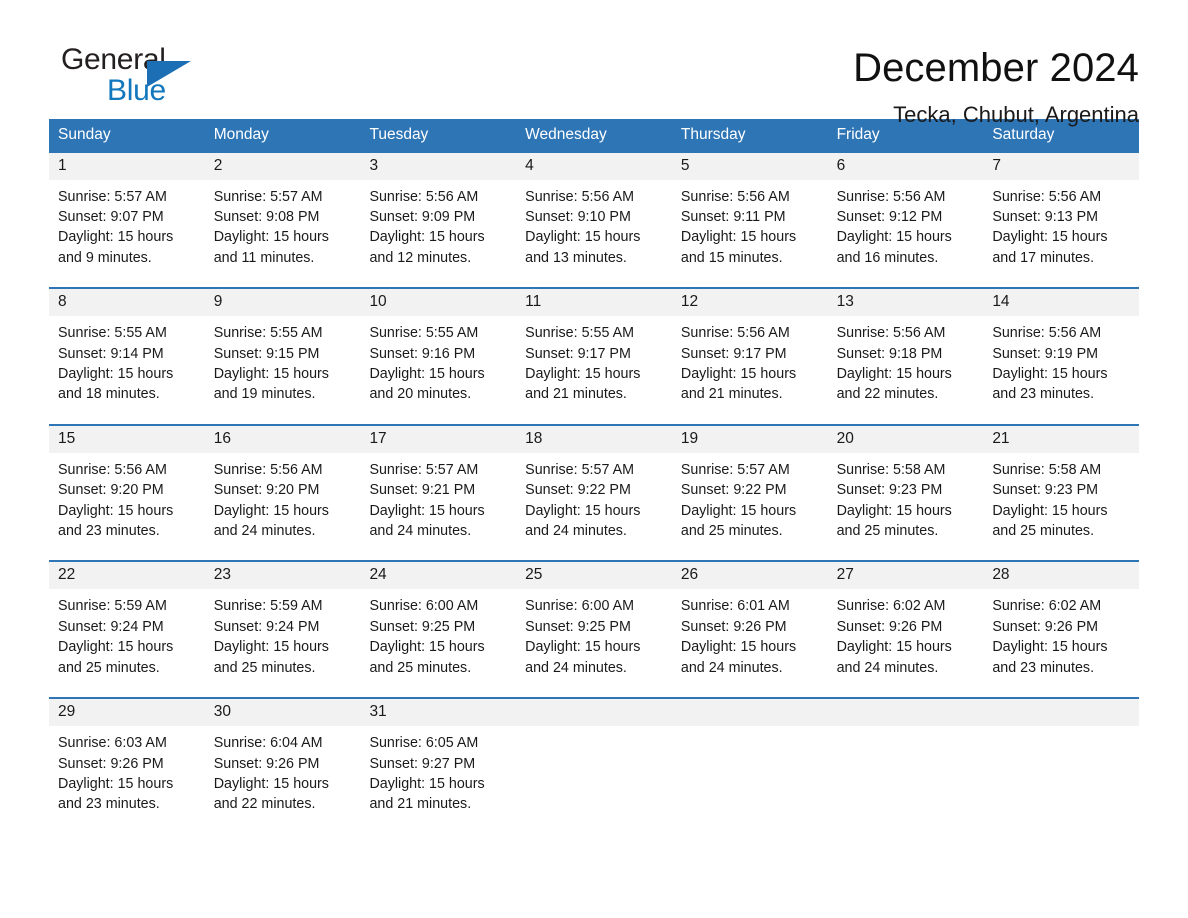 Image resolution: width=1188 pixels, height=918 pixels. What do you see at coordinates (127, 575) in the screenshot?
I see `day-number: 22` at bounding box center [127, 575].